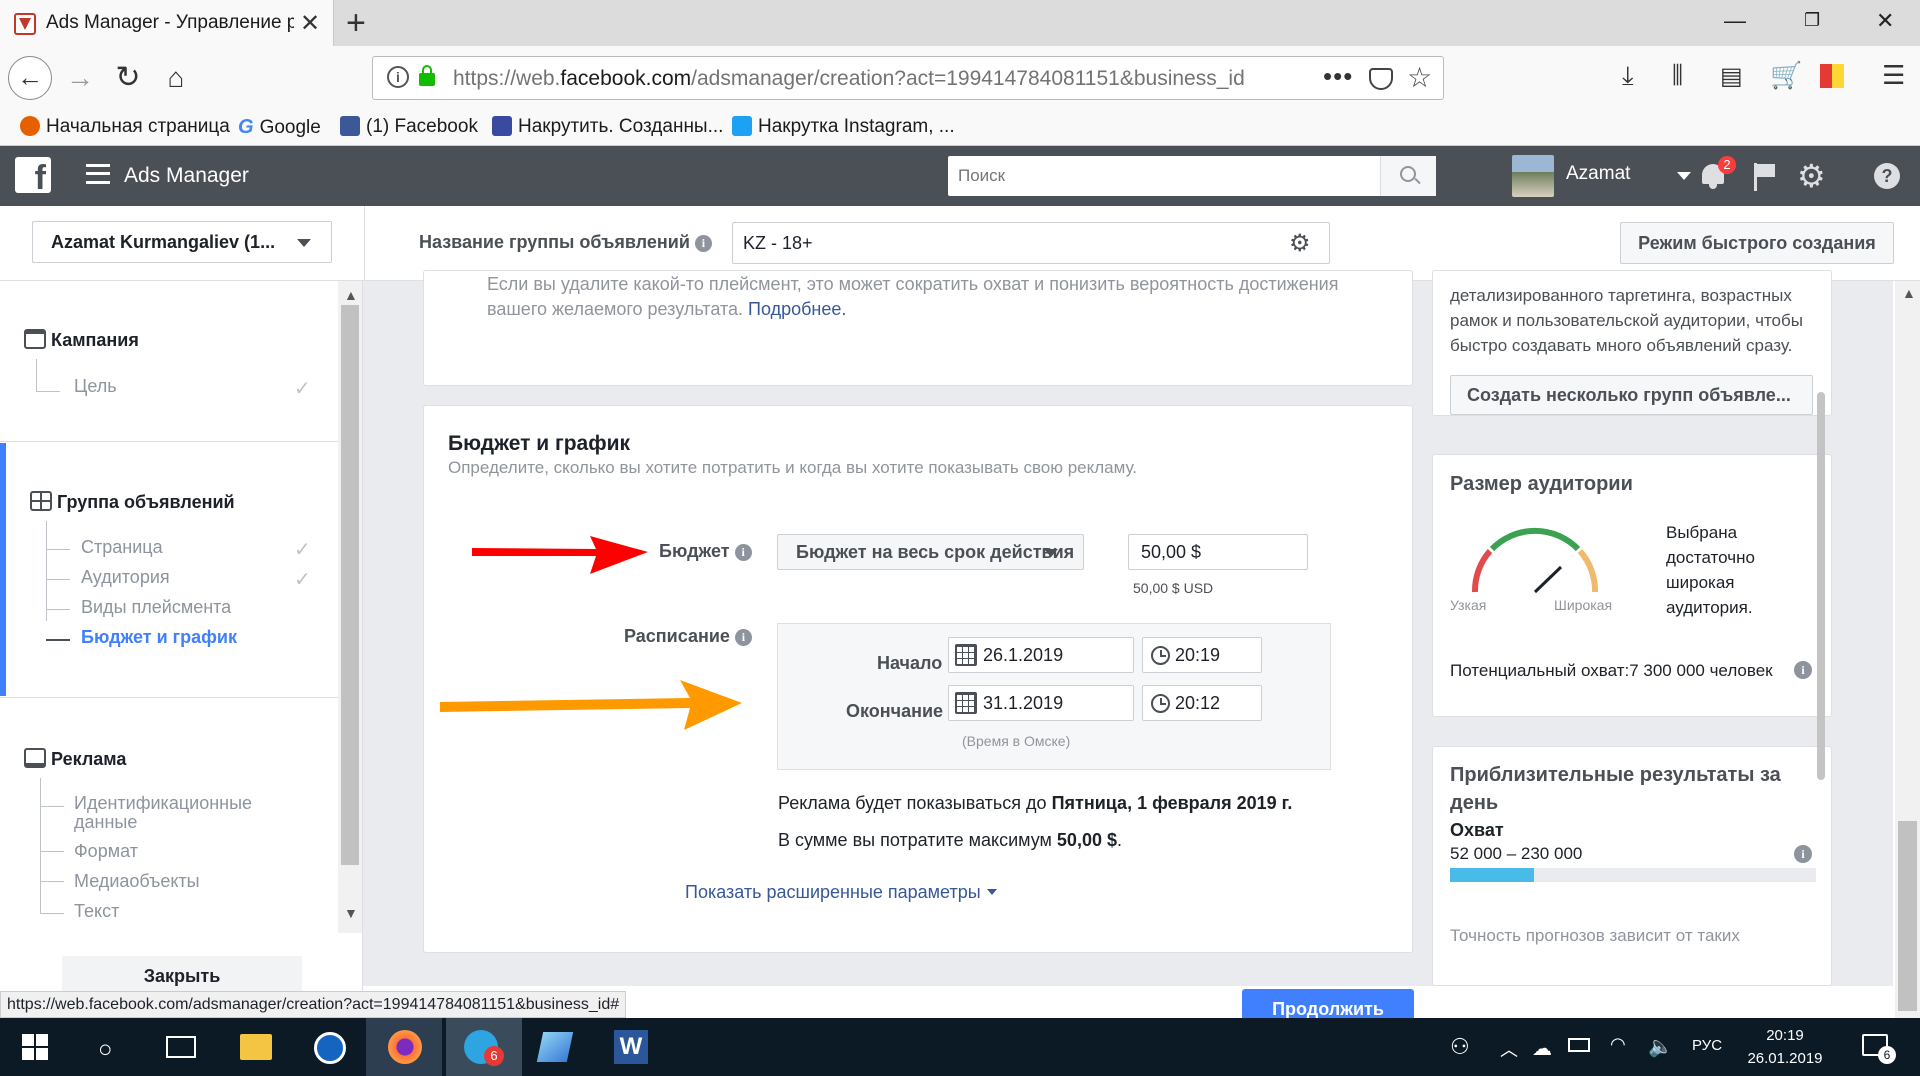 The image size is (1920, 1076). I want to click on help-icon: ?, so click(1887, 176).